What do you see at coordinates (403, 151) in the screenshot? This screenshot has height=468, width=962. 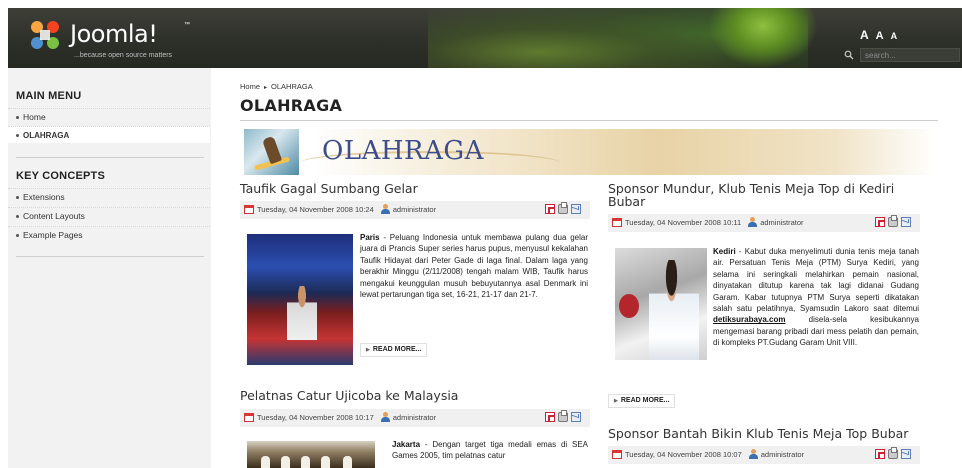 I see `banner-title: OLAHRAGA` at bounding box center [403, 151].